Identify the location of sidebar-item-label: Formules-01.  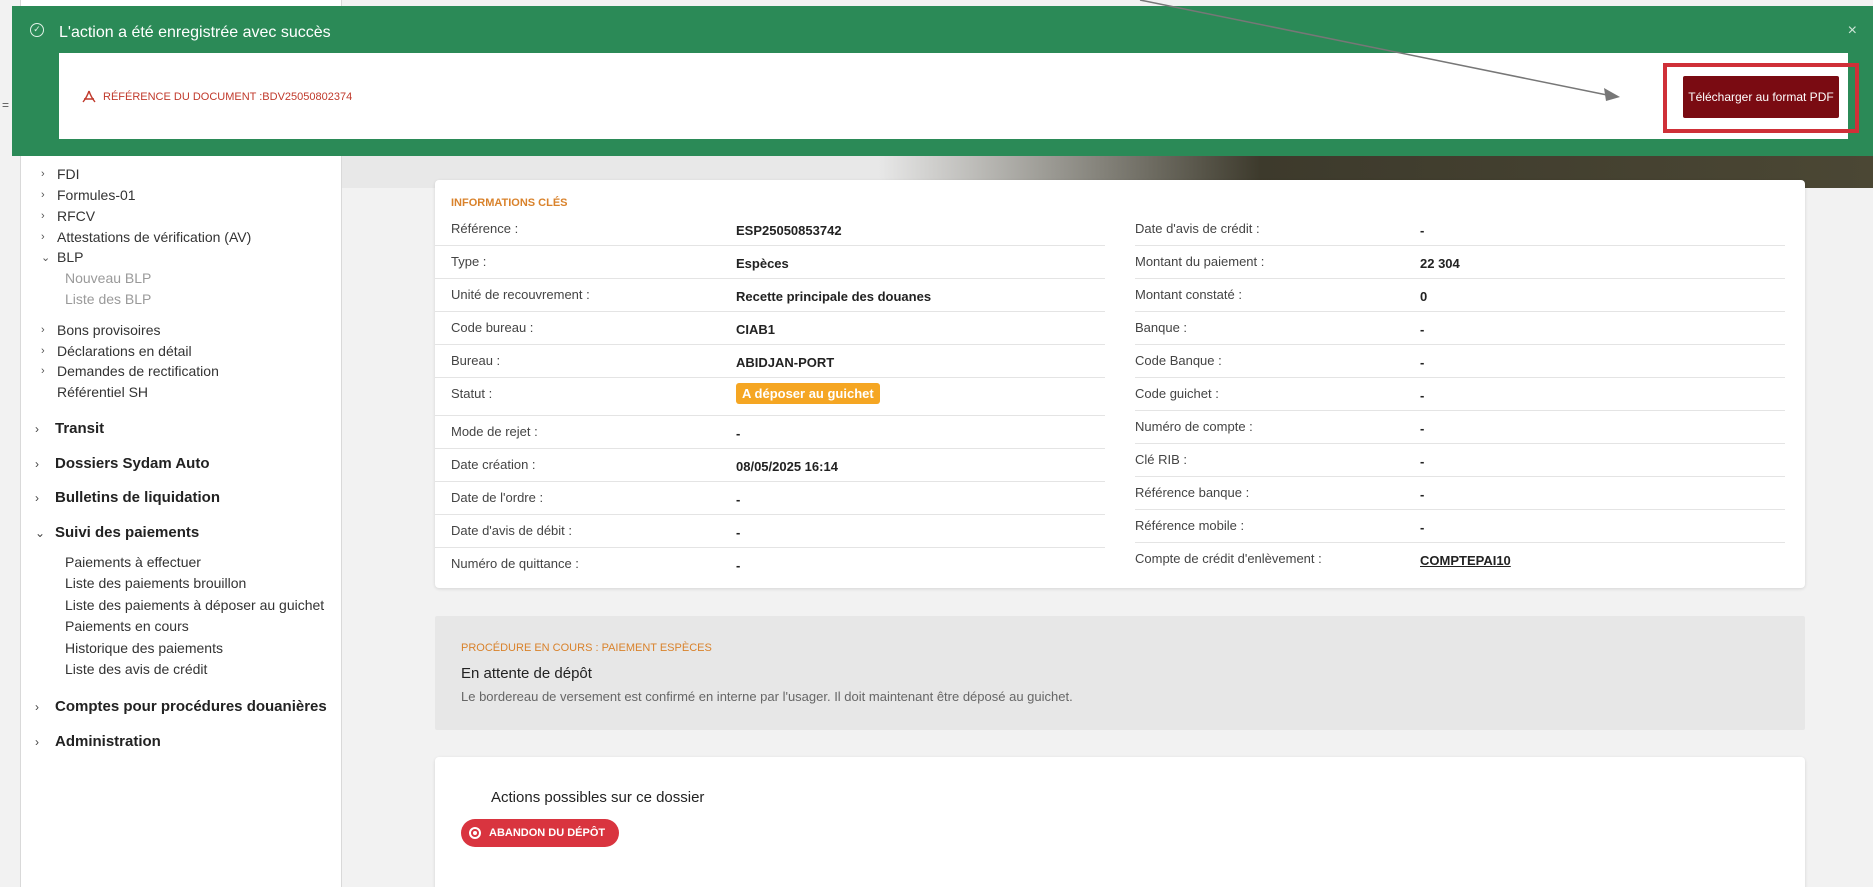
(96, 195).